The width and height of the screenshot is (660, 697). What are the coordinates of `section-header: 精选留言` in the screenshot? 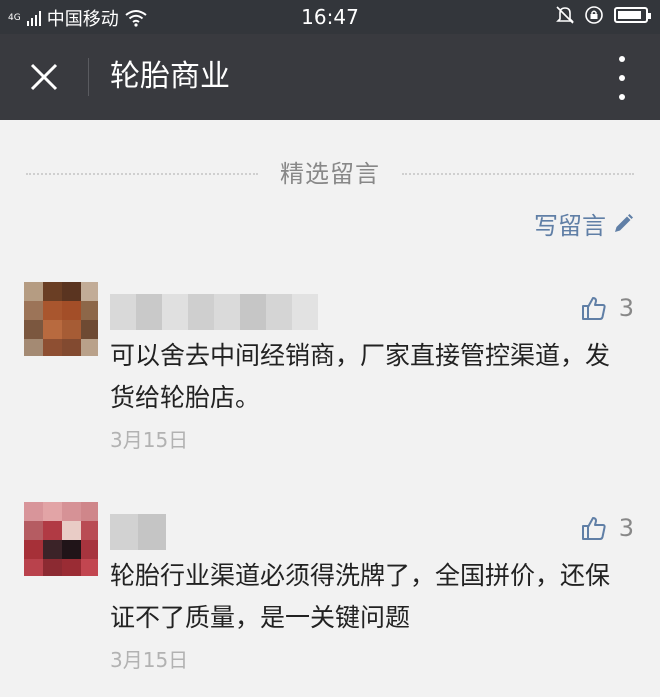 It's located at (330, 170).